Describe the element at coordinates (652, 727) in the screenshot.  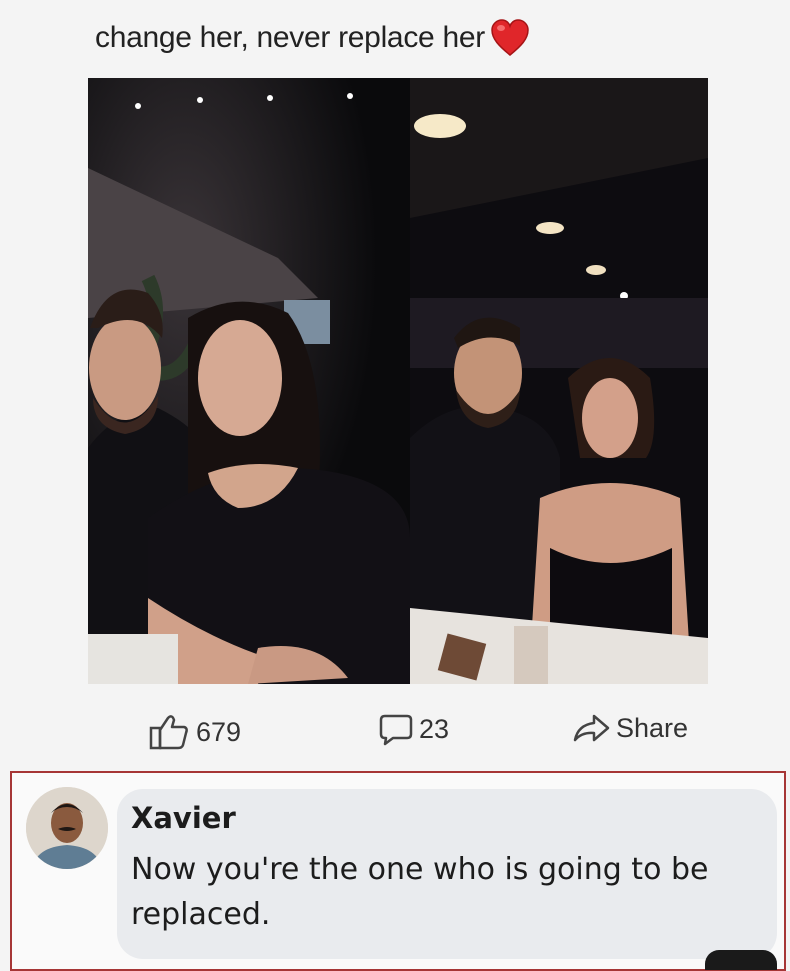
I see `share-label: Share` at that location.